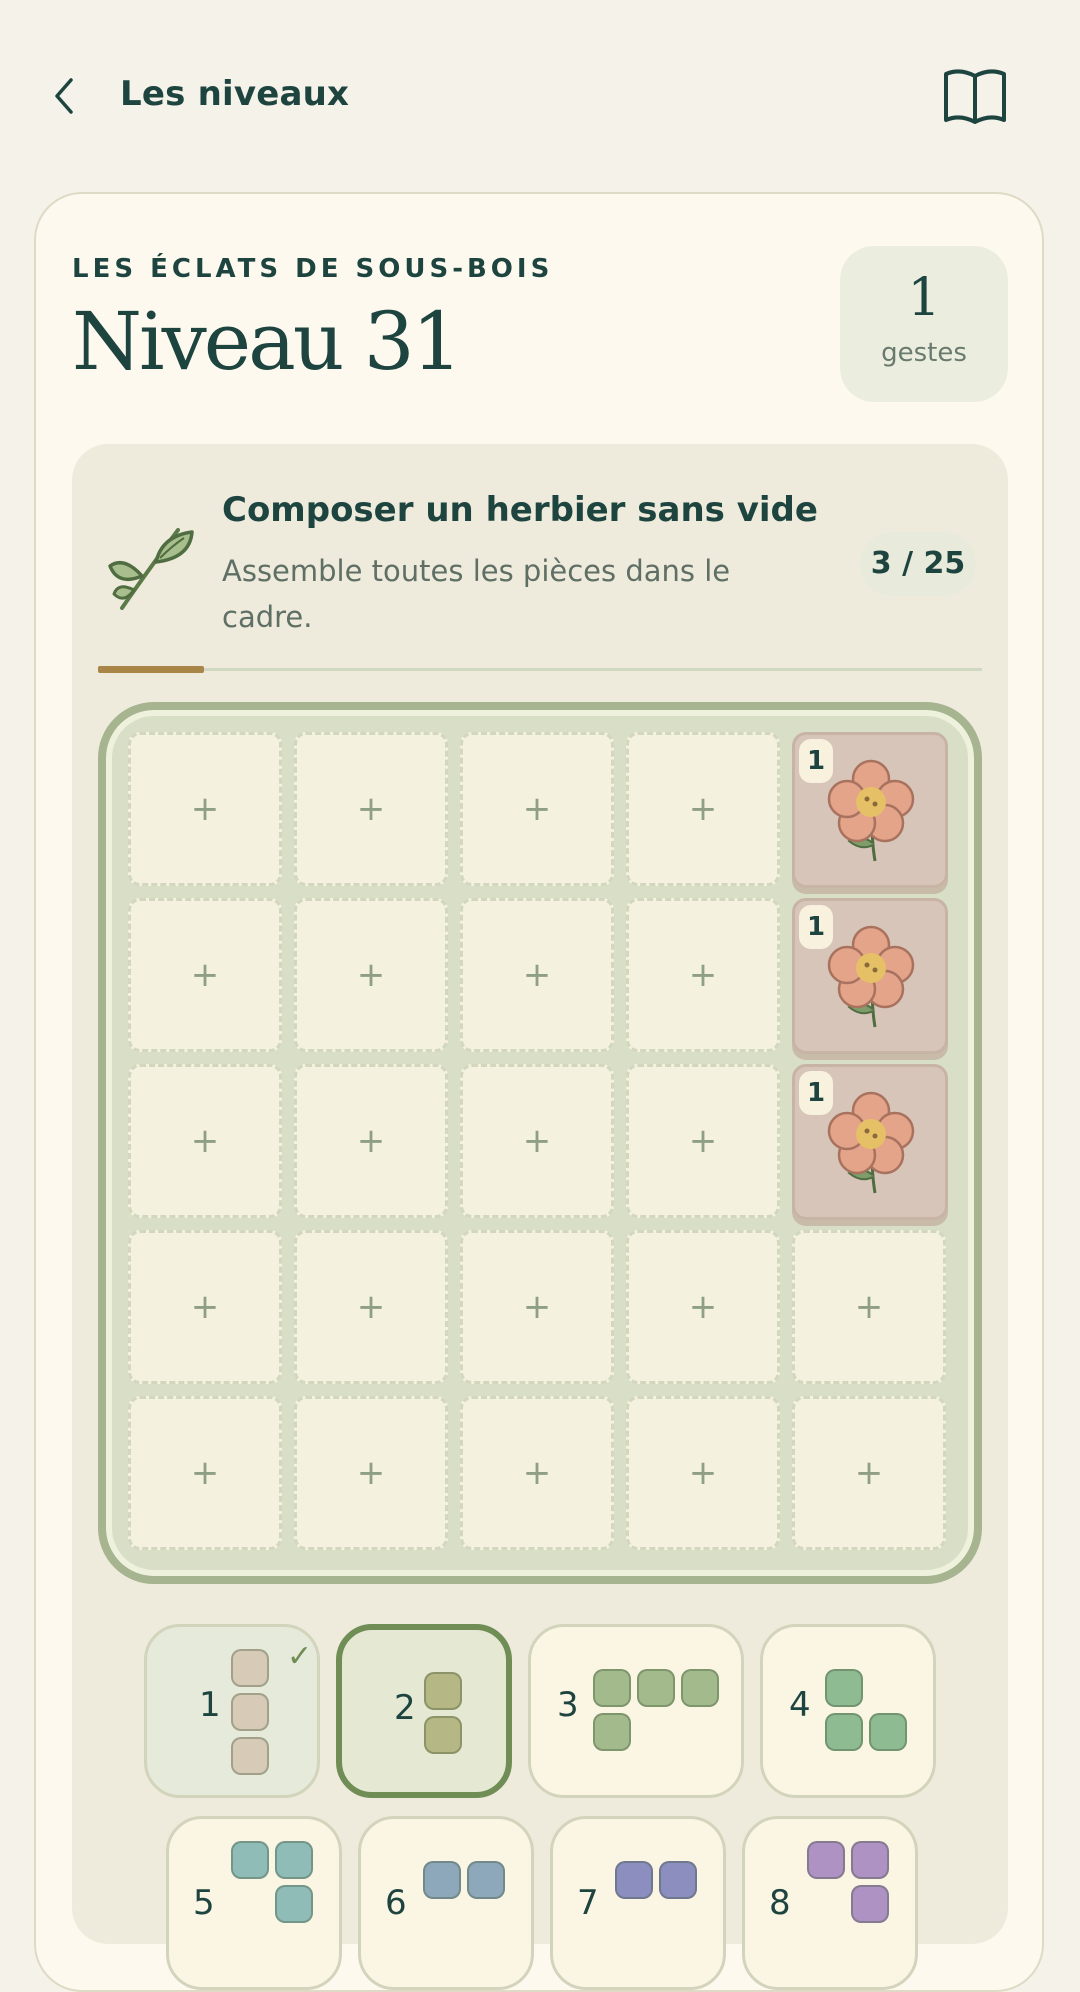  Describe the element at coordinates (424, 1711) in the screenshot. I see `piece-2: 2` at that location.